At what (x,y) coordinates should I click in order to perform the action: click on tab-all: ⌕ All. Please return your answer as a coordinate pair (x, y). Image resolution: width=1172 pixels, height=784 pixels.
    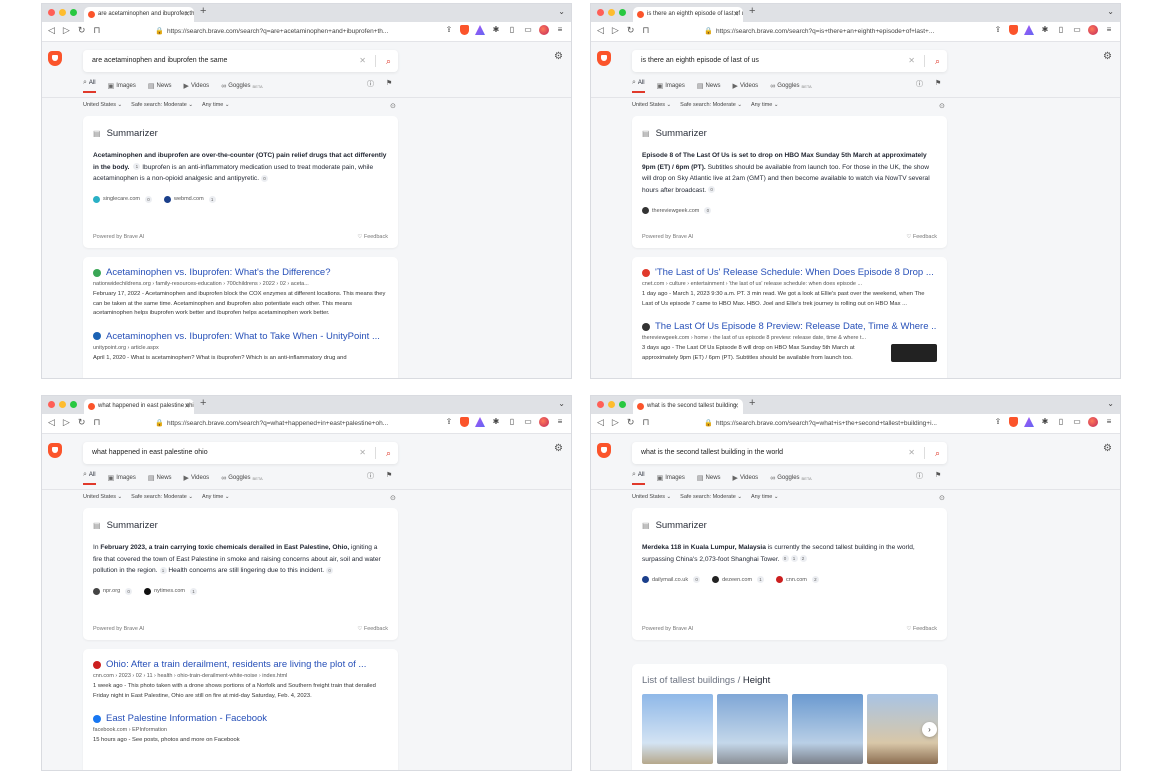
    Looking at the image, I should click on (638, 478).